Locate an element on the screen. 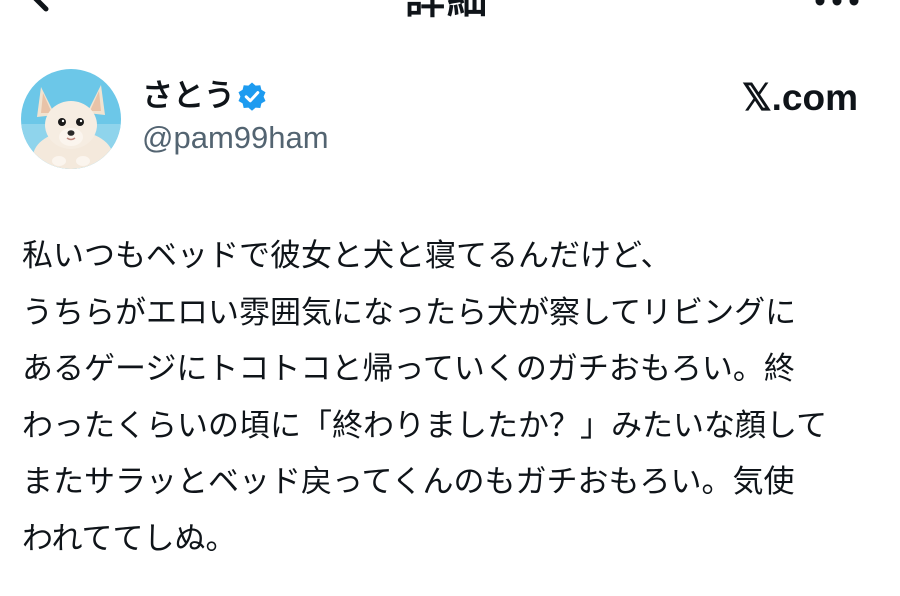  tweet-text-line: 私いつもベッドで彼女と犬と寝てるんだけど、 is located at coordinates (347, 256).